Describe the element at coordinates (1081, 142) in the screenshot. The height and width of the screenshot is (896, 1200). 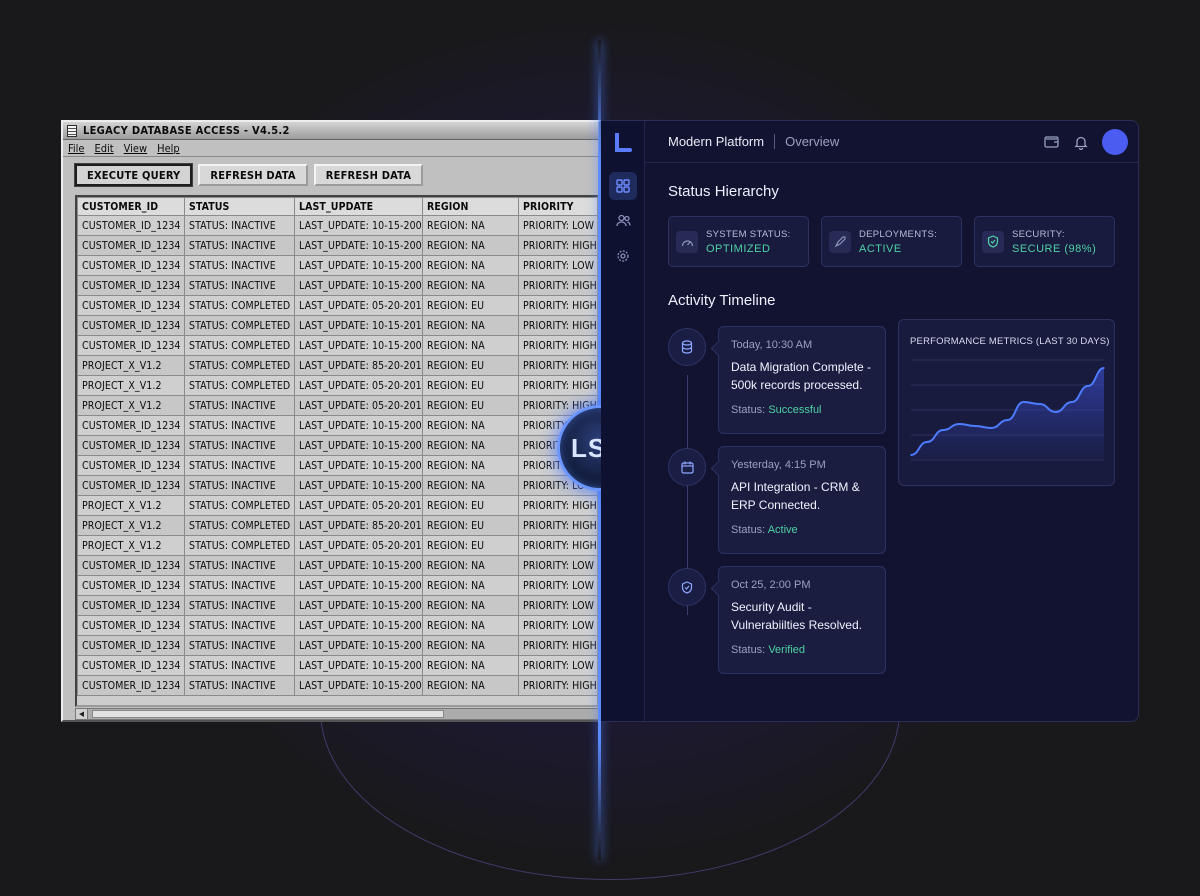
I see `bell-icon` at that location.